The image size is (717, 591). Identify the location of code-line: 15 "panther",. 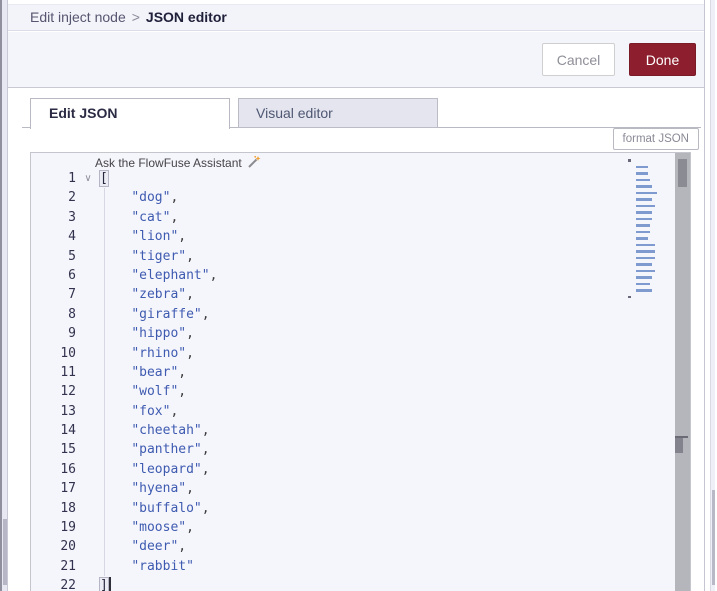
(352, 449).